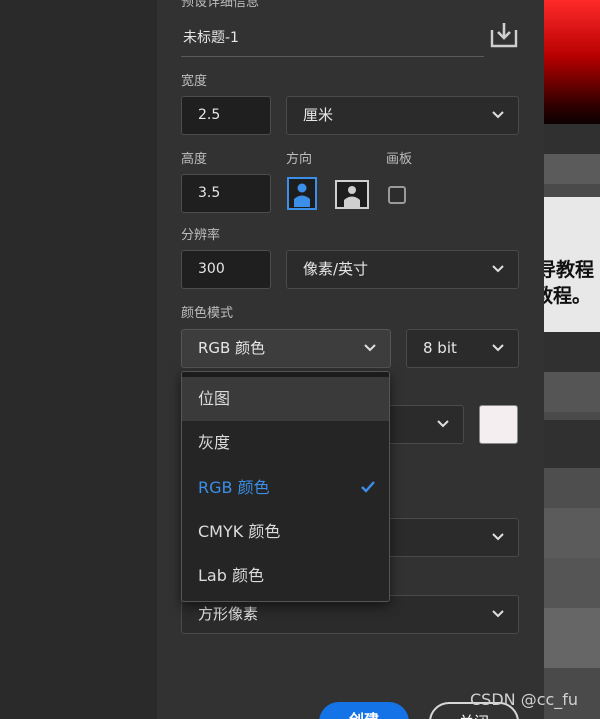 The width and height of the screenshot is (600, 719). I want to click on portrait-orientation-icon, so click(302, 193).